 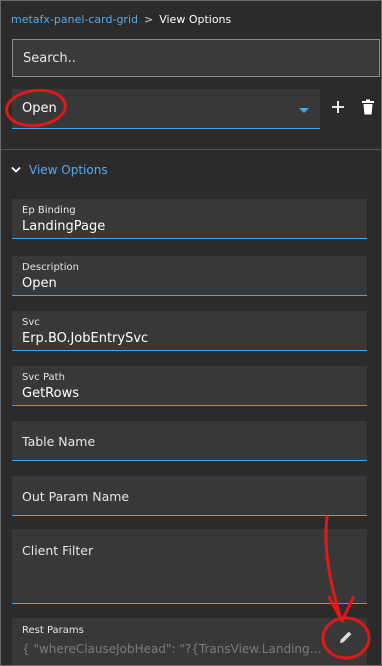 I want to click on breadcrumb-current: View Options, so click(x=195, y=19).